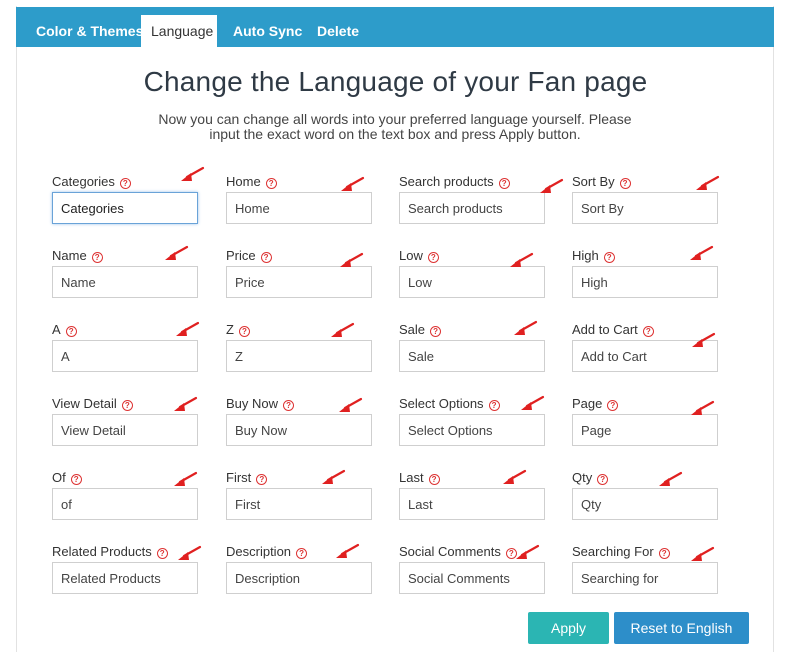  I want to click on tab-language: Language, so click(179, 31).